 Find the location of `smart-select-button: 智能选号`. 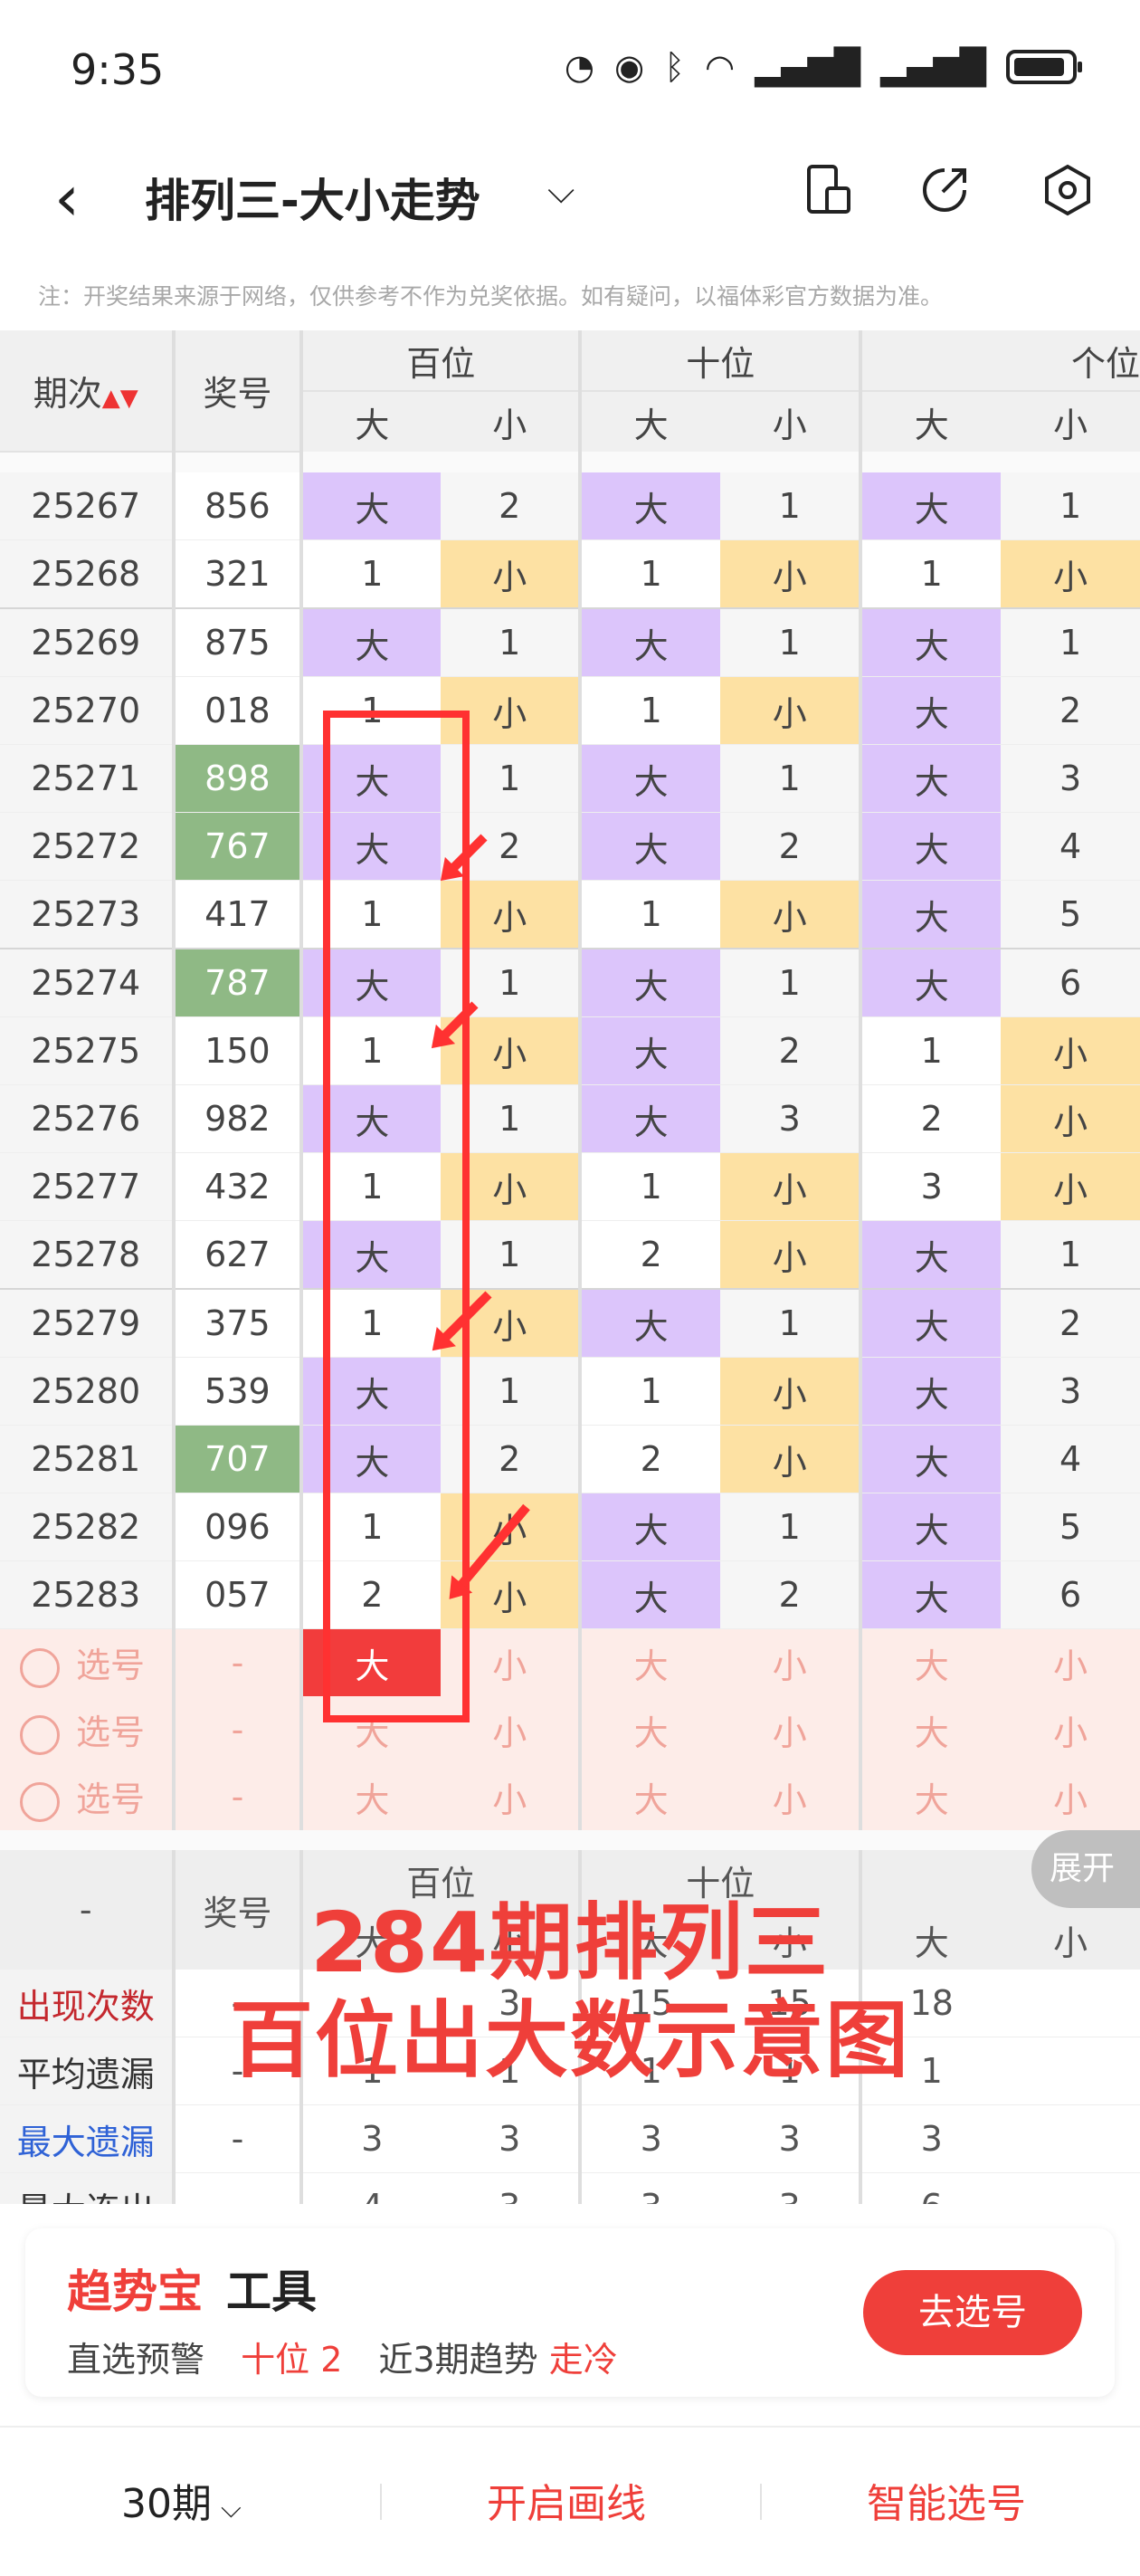

smart-select-button: 智能选号 is located at coordinates (947, 2500).